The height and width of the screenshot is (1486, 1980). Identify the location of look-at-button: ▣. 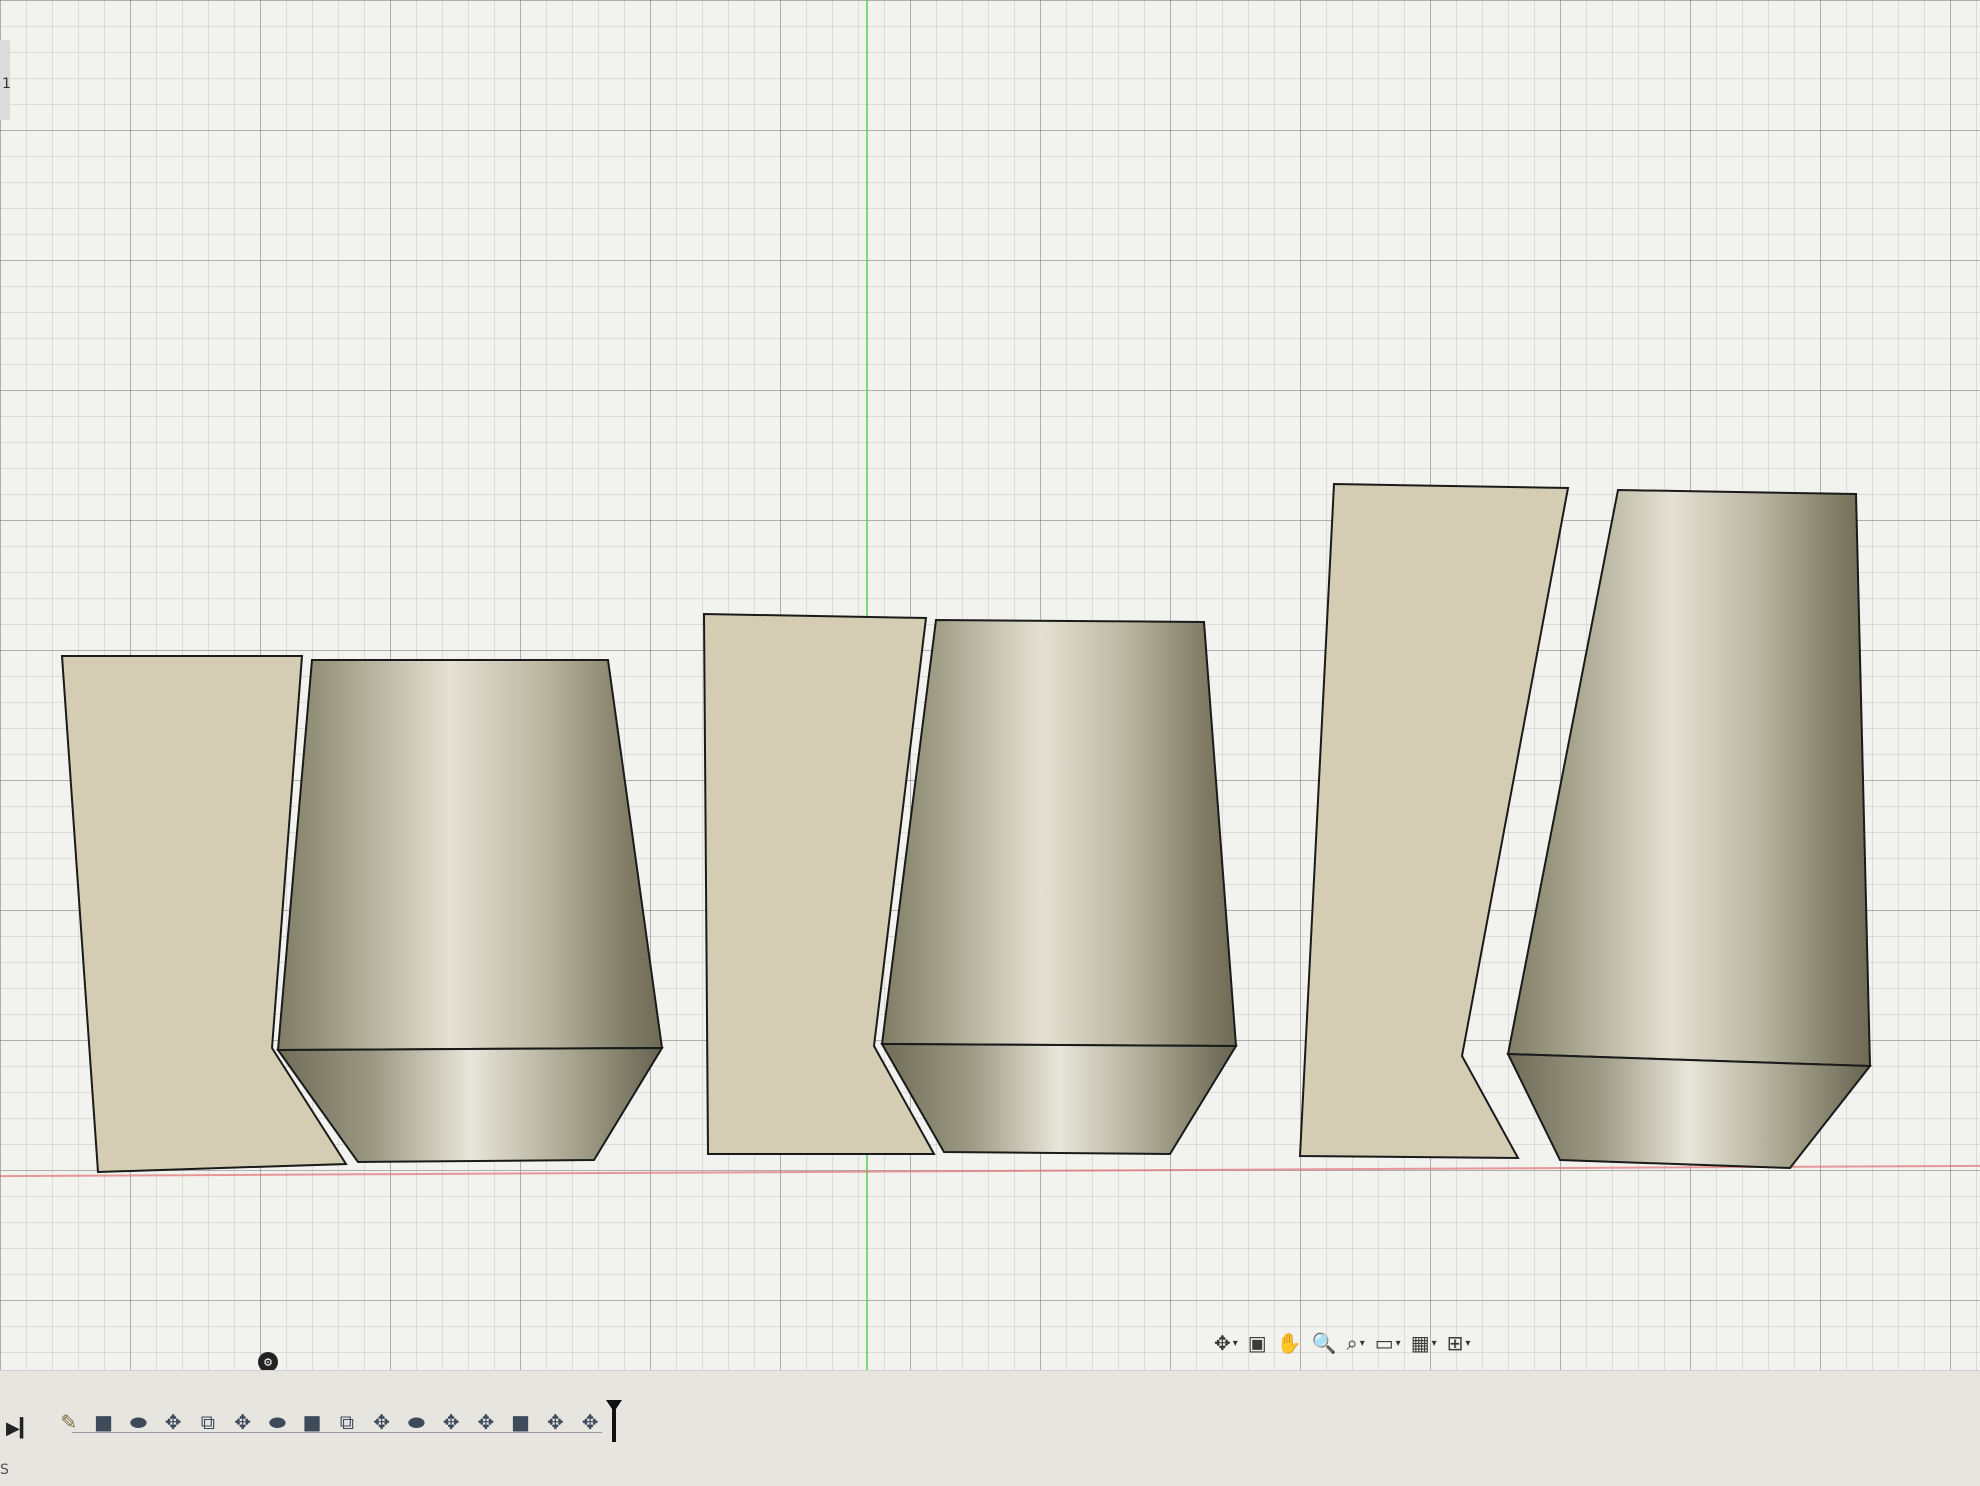
(1257, 1343).